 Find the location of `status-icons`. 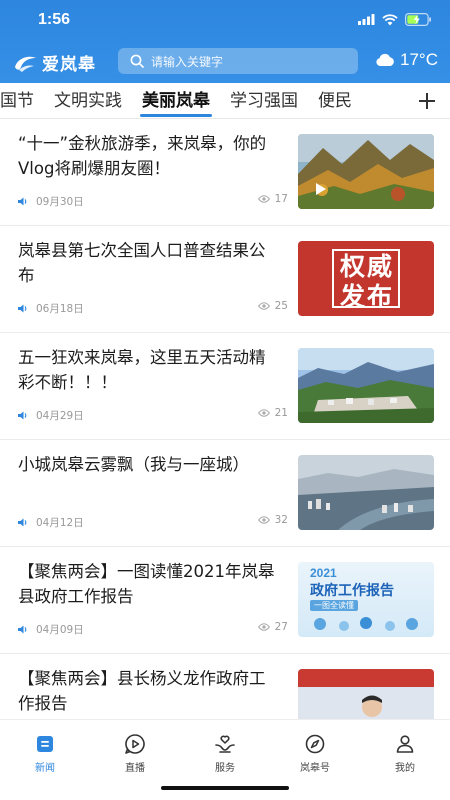

status-icons is located at coordinates (395, 19).